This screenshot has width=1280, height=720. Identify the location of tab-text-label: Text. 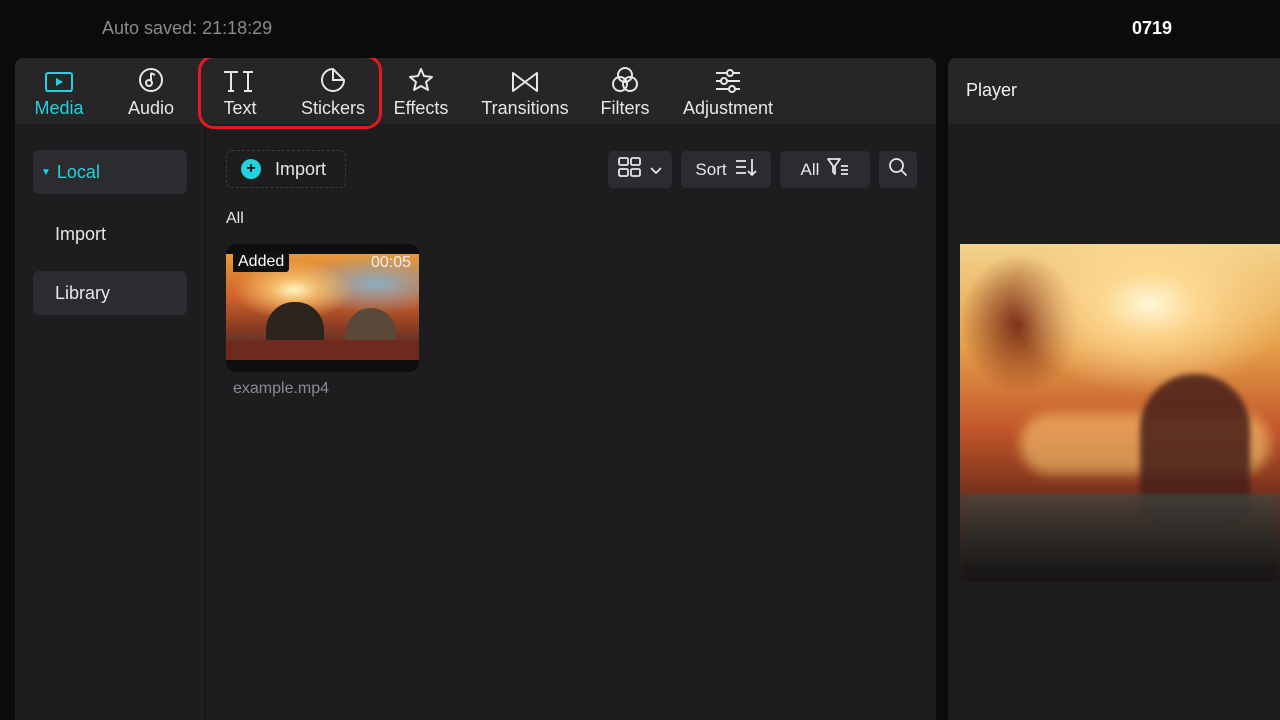
(240, 108).